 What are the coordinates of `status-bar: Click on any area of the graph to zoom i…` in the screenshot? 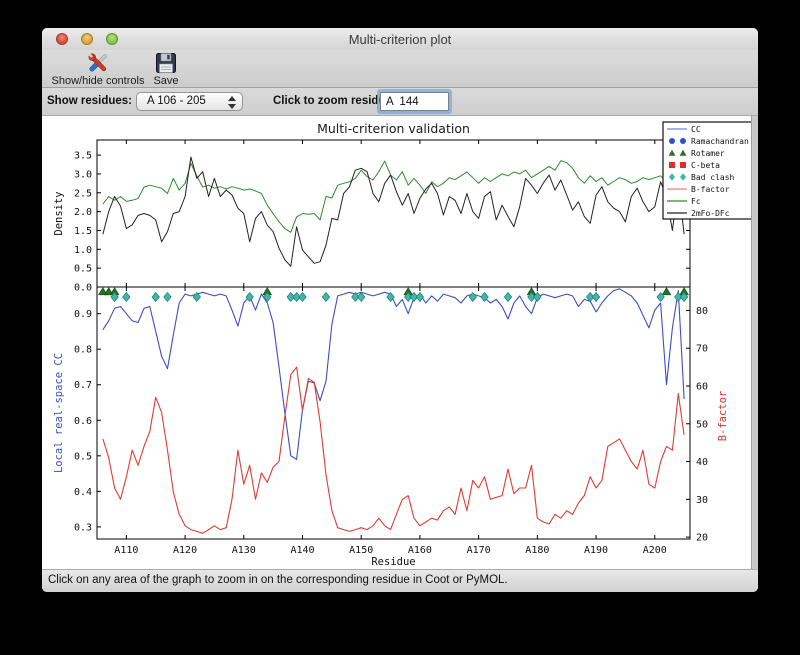 It's located at (400, 580).